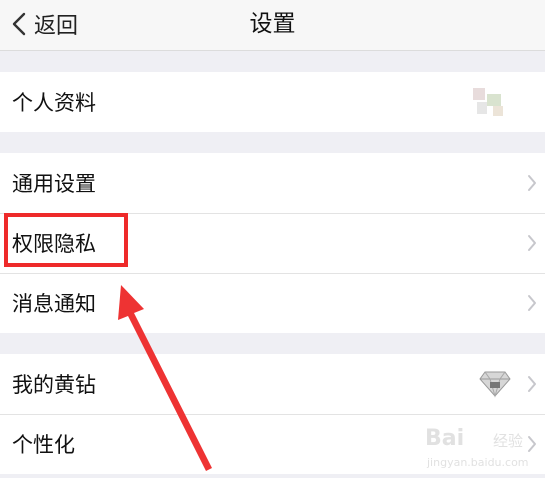 This screenshot has width=545, height=478. Describe the element at coordinates (480, 449) in the screenshot. I see `watermark: Bai 经验 jingyan.baidu.com` at that location.